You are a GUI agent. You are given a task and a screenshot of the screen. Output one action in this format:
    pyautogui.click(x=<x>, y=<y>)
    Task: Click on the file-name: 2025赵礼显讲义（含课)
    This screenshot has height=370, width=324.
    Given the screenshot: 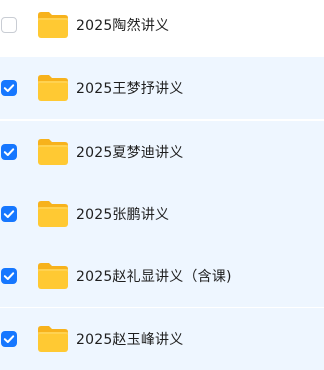 What is the action you would take?
    pyautogui.click(x=154, y=277)
    